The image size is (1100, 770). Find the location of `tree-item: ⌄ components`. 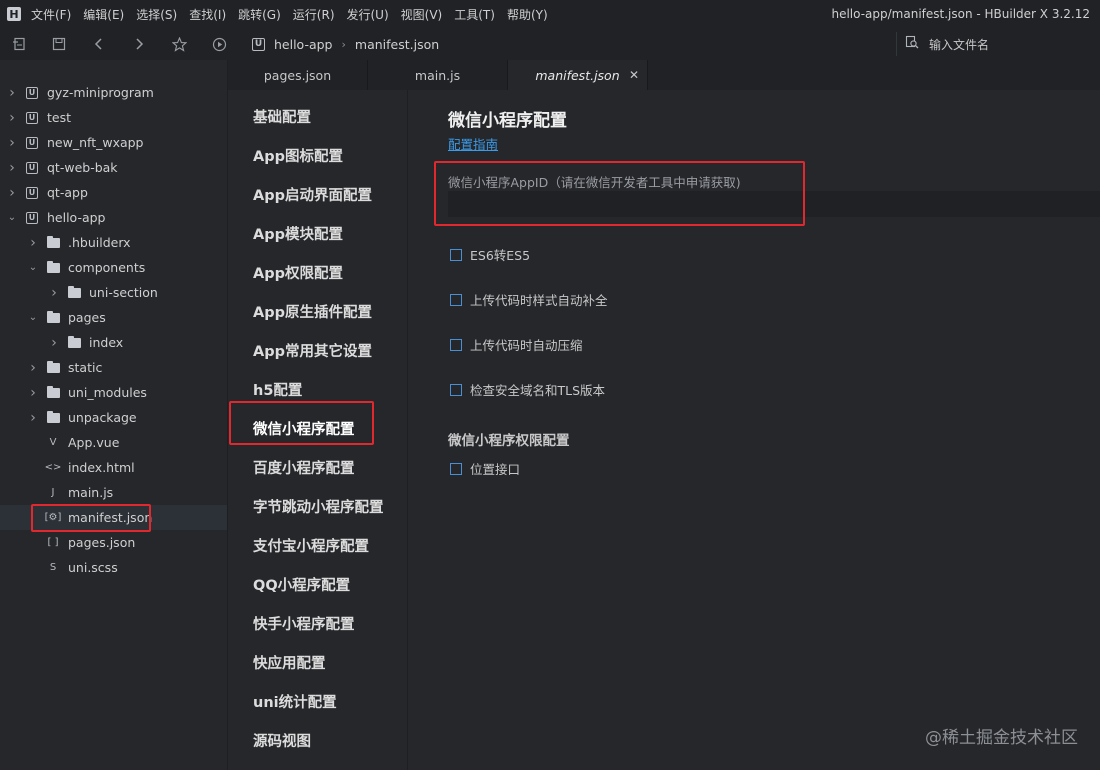

tree-item: ⌄ components is located at coordinates (113, 267).